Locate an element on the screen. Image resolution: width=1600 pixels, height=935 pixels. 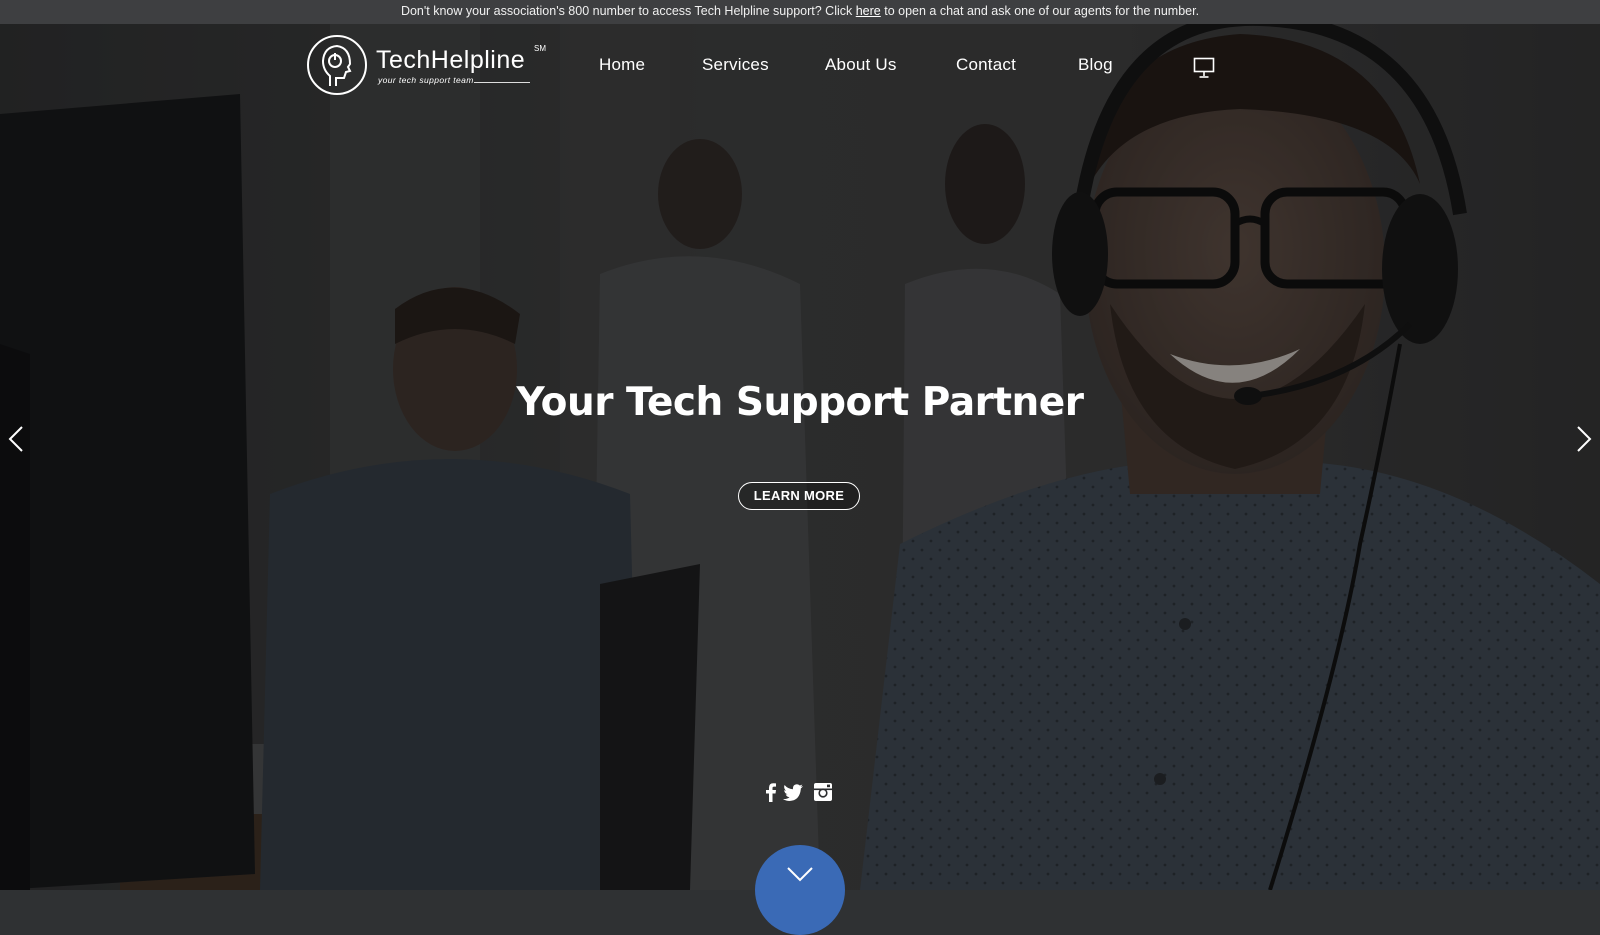
brand-logo: TechHelpline SM your tech support team is located at coordinates (426, 65).